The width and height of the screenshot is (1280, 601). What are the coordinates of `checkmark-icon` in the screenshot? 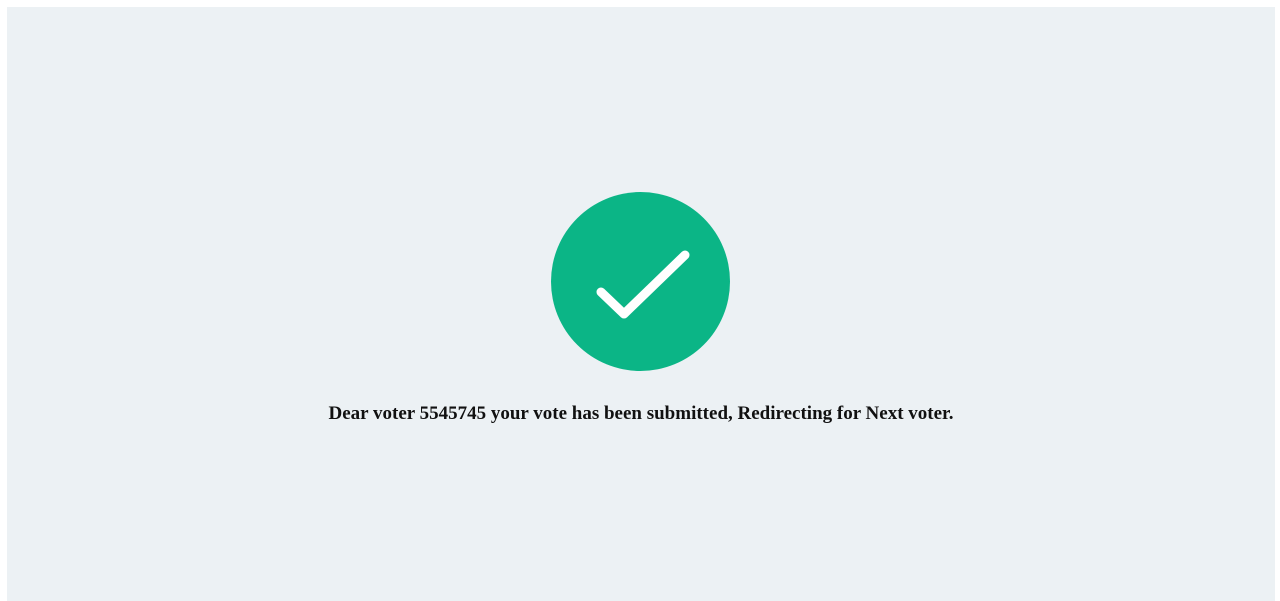 It's located at (643, 284).